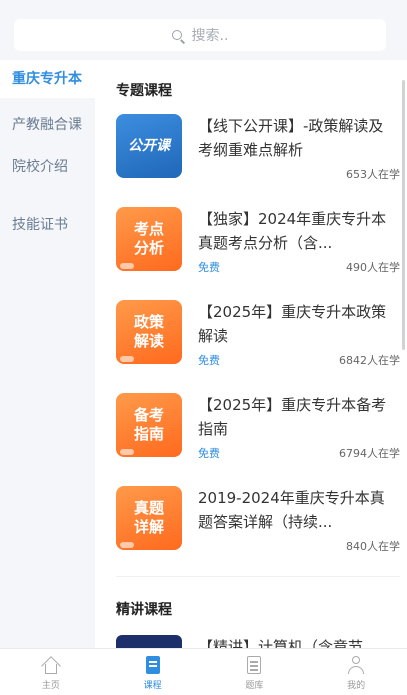 The height and width of the screenshot is (695, 407). I want to click on learner-count: 653人在学, so click(373, 174).